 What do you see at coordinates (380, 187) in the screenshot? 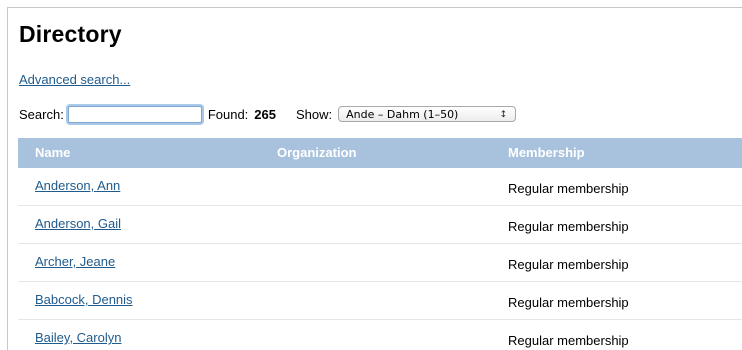
I see `table-row: Anderson, Ann Regular membership` at bounding box center [380, 187].